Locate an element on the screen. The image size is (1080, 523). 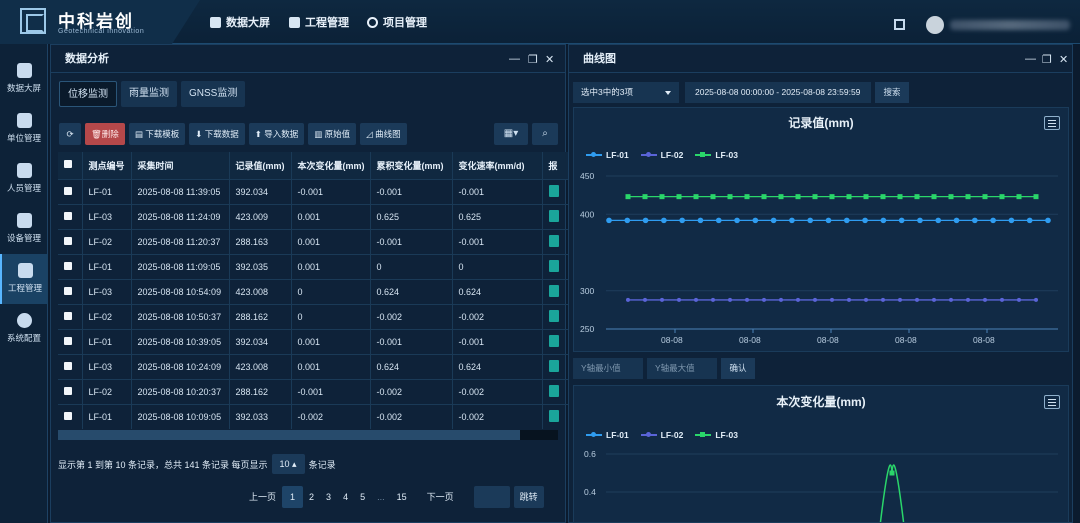
curve-button: ◿ 曲线图 is located at coordinates (383, 134).